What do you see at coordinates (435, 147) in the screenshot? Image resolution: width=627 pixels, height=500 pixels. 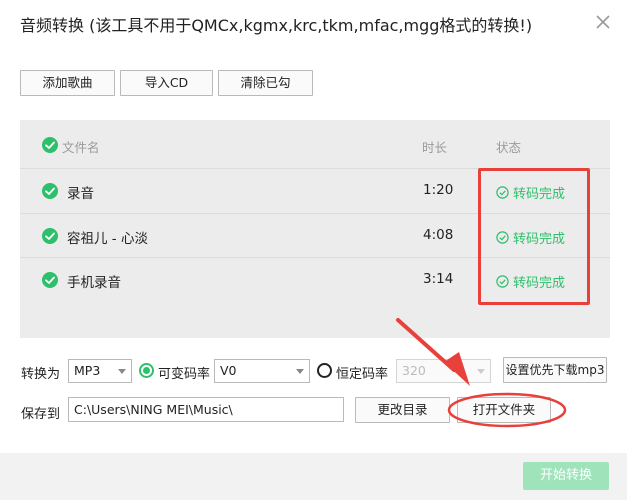 I see `header-duration: 时长` at bounding box center [435, 147].